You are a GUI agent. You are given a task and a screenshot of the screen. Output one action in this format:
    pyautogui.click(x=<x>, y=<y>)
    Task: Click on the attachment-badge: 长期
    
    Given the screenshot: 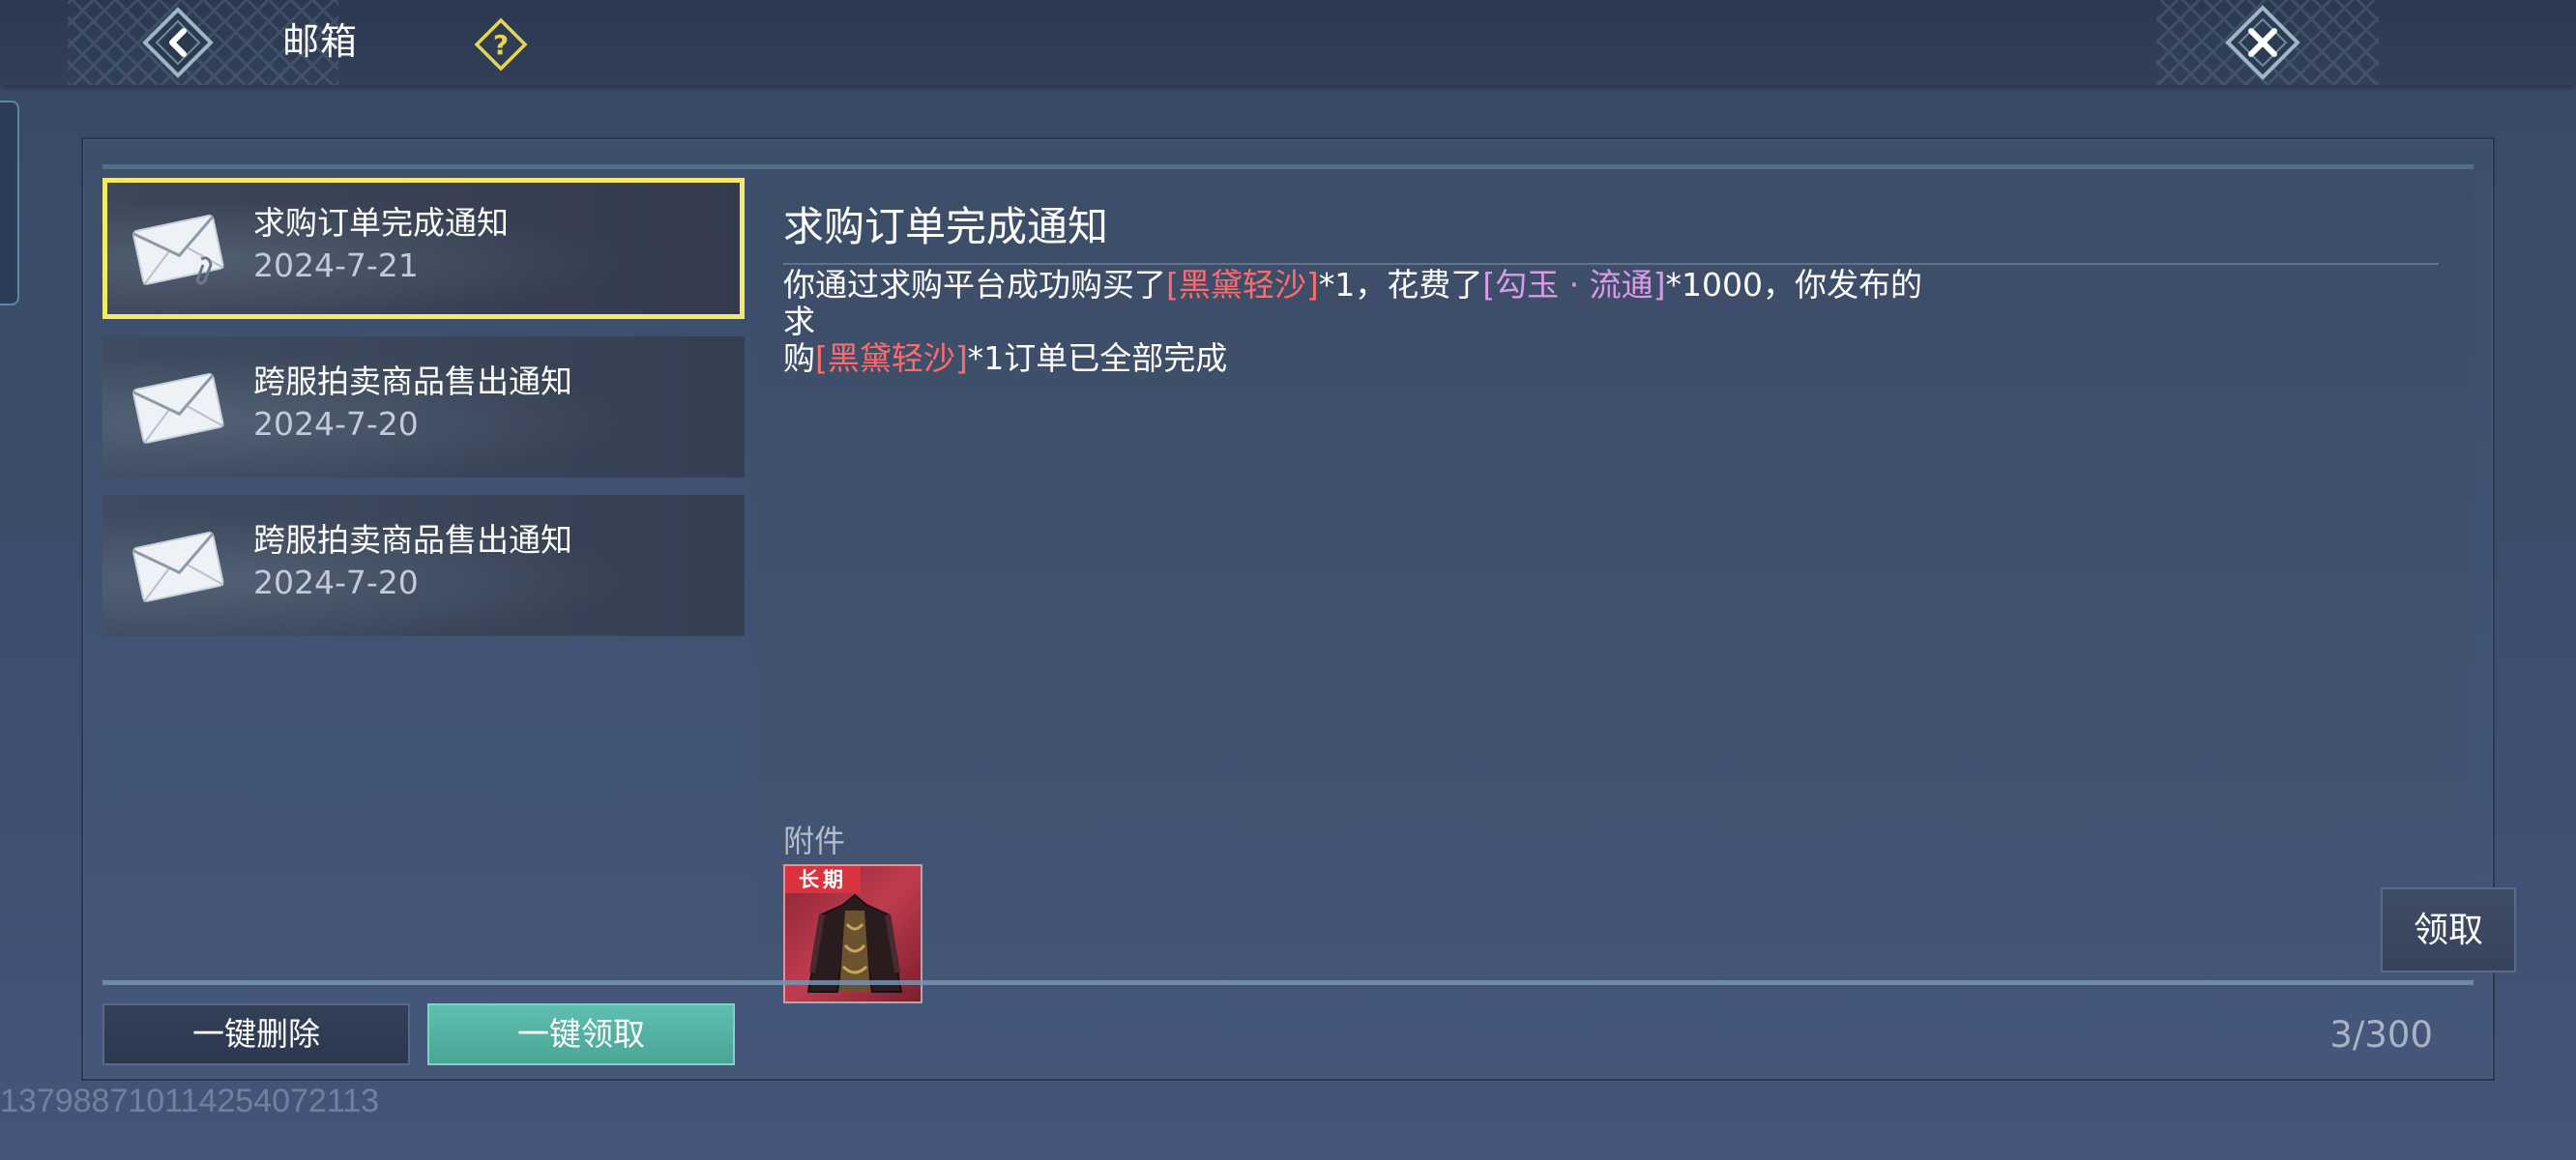 What is the action you would take?
    pyautogui.click(x=823, y=880)
    